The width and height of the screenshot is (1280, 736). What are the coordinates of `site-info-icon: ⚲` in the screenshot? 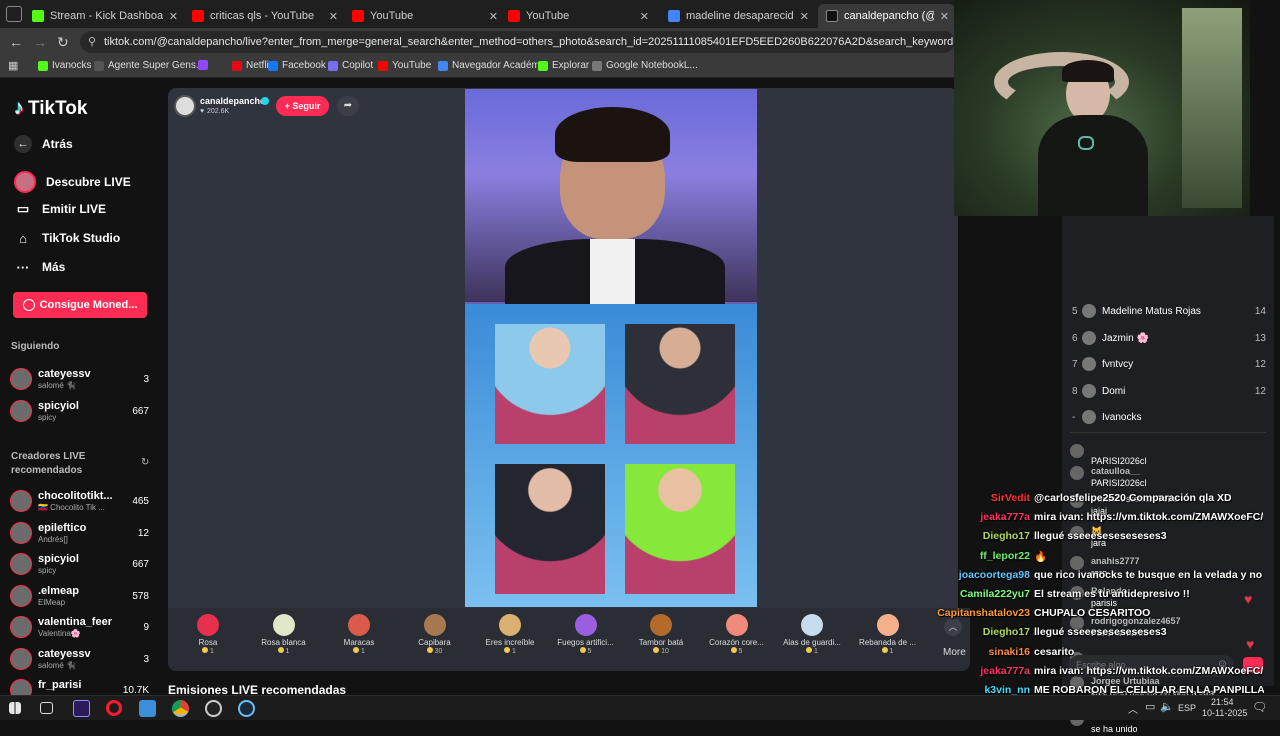 It's located at (92, 42).